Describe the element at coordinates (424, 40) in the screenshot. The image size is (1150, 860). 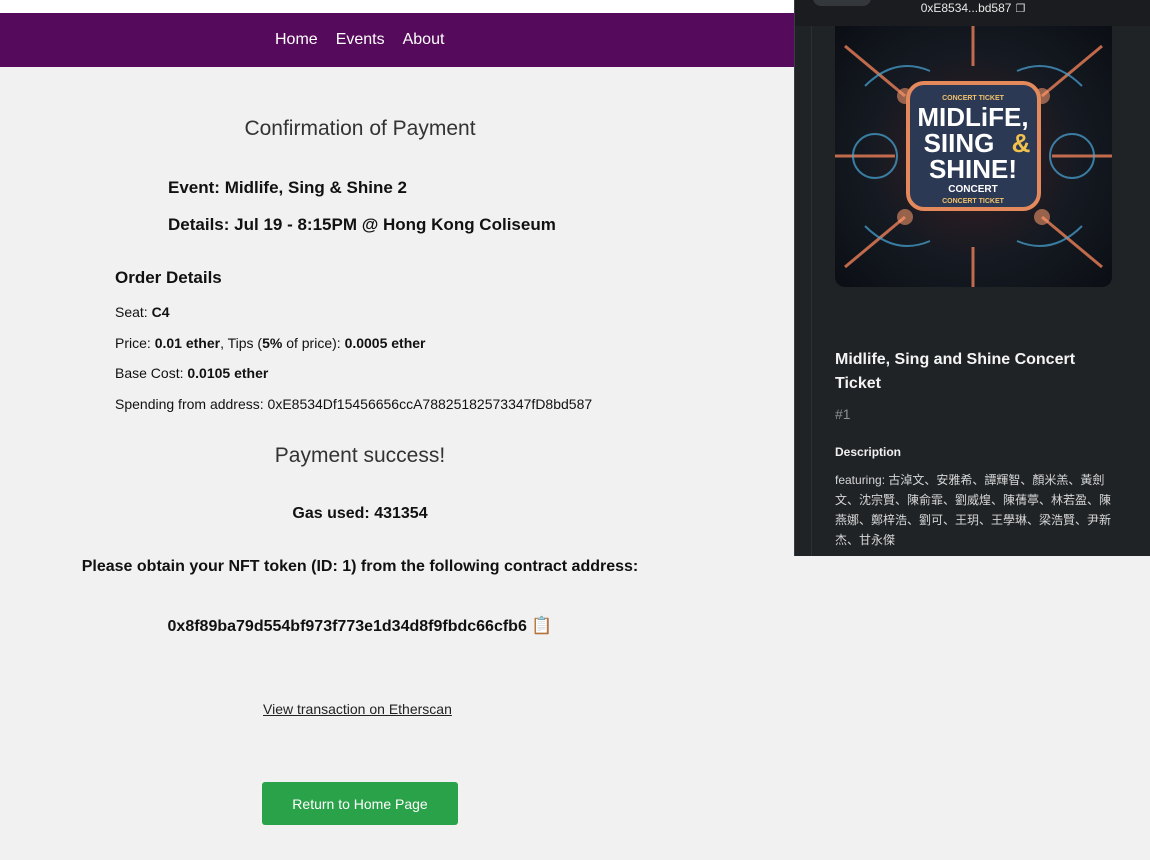
I see `nav-about-link: About` at that location.